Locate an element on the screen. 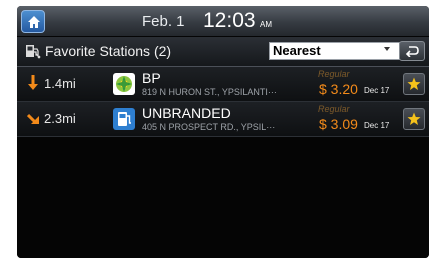 The width and height of the screenshot is (446, 260). ampm-indicator: AM is located at coordinates (266, 24).